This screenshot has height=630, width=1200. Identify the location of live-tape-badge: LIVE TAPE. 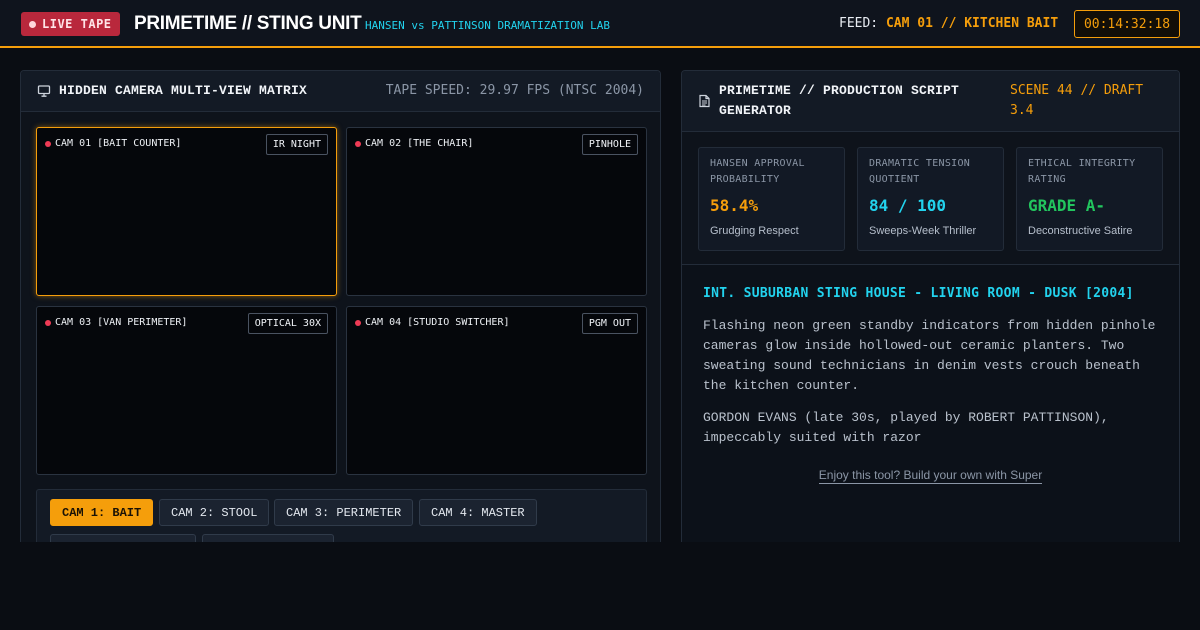
(70, 24).